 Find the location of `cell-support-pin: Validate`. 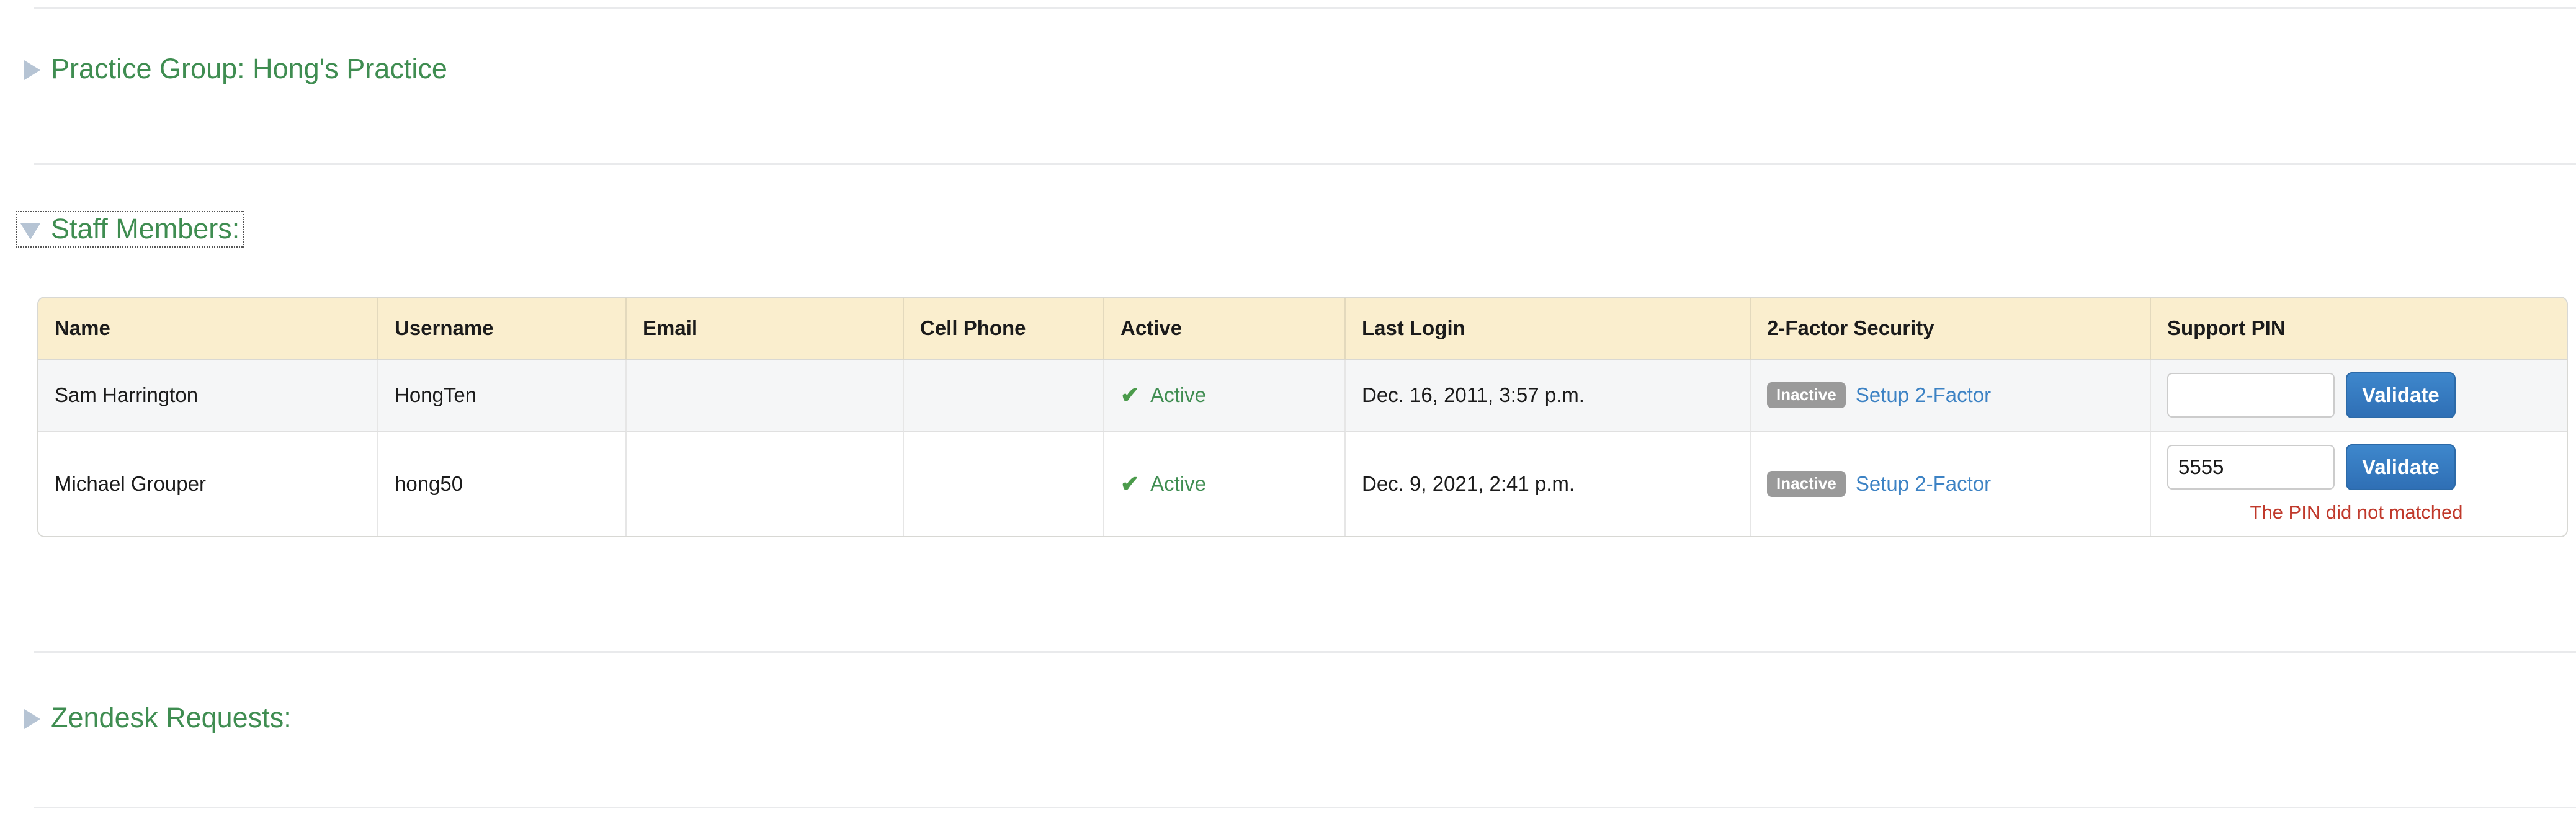

cell-support-pin: Validate is located at coordinates (2359, 396).